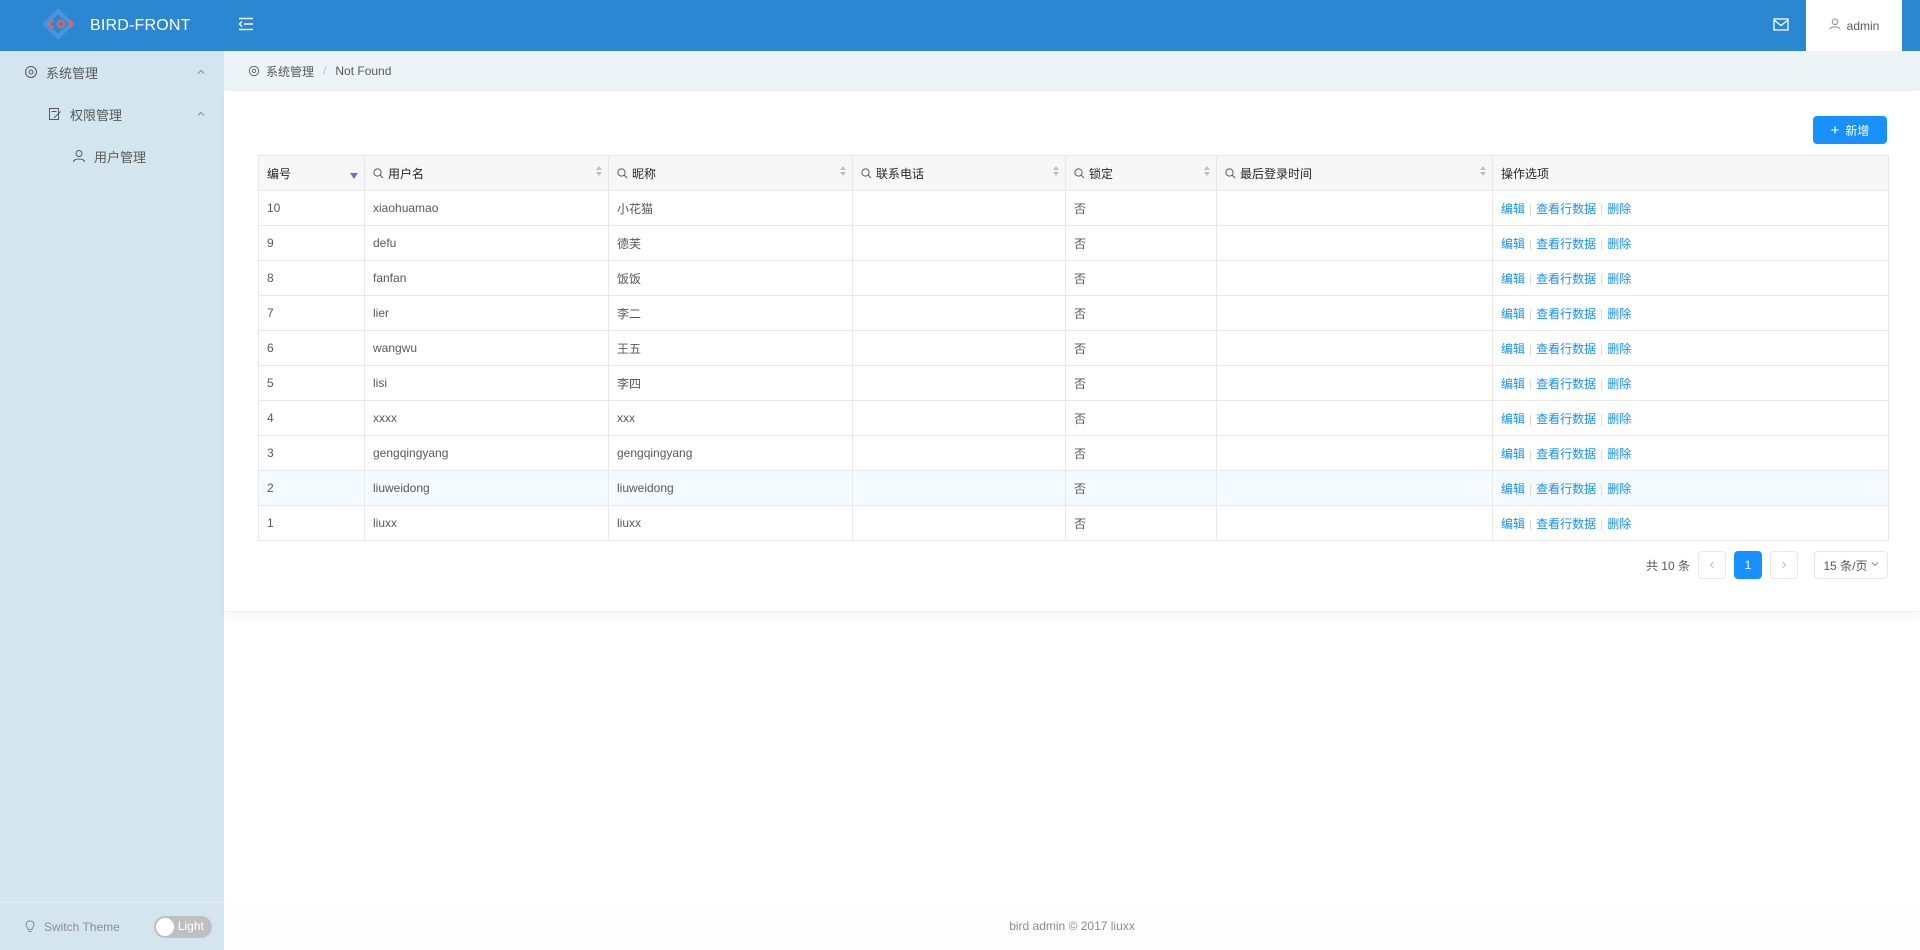 Image resolution: width=1920 pixels, height=950 pixels. What do you see at coordinates (1767, 565) in the screenshot?
I see `pagination: 共 10 条 1 15 条/页` at bounding box center [1767, 565].